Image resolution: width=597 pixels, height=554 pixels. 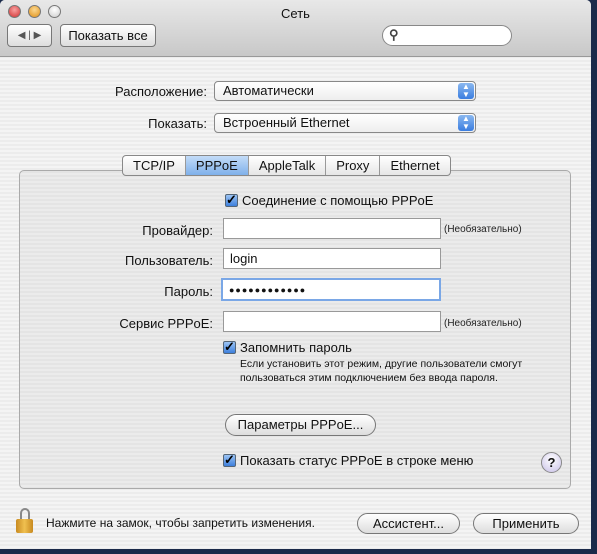 I want to click on show-label: Показать:, so click(x=177, y=123).